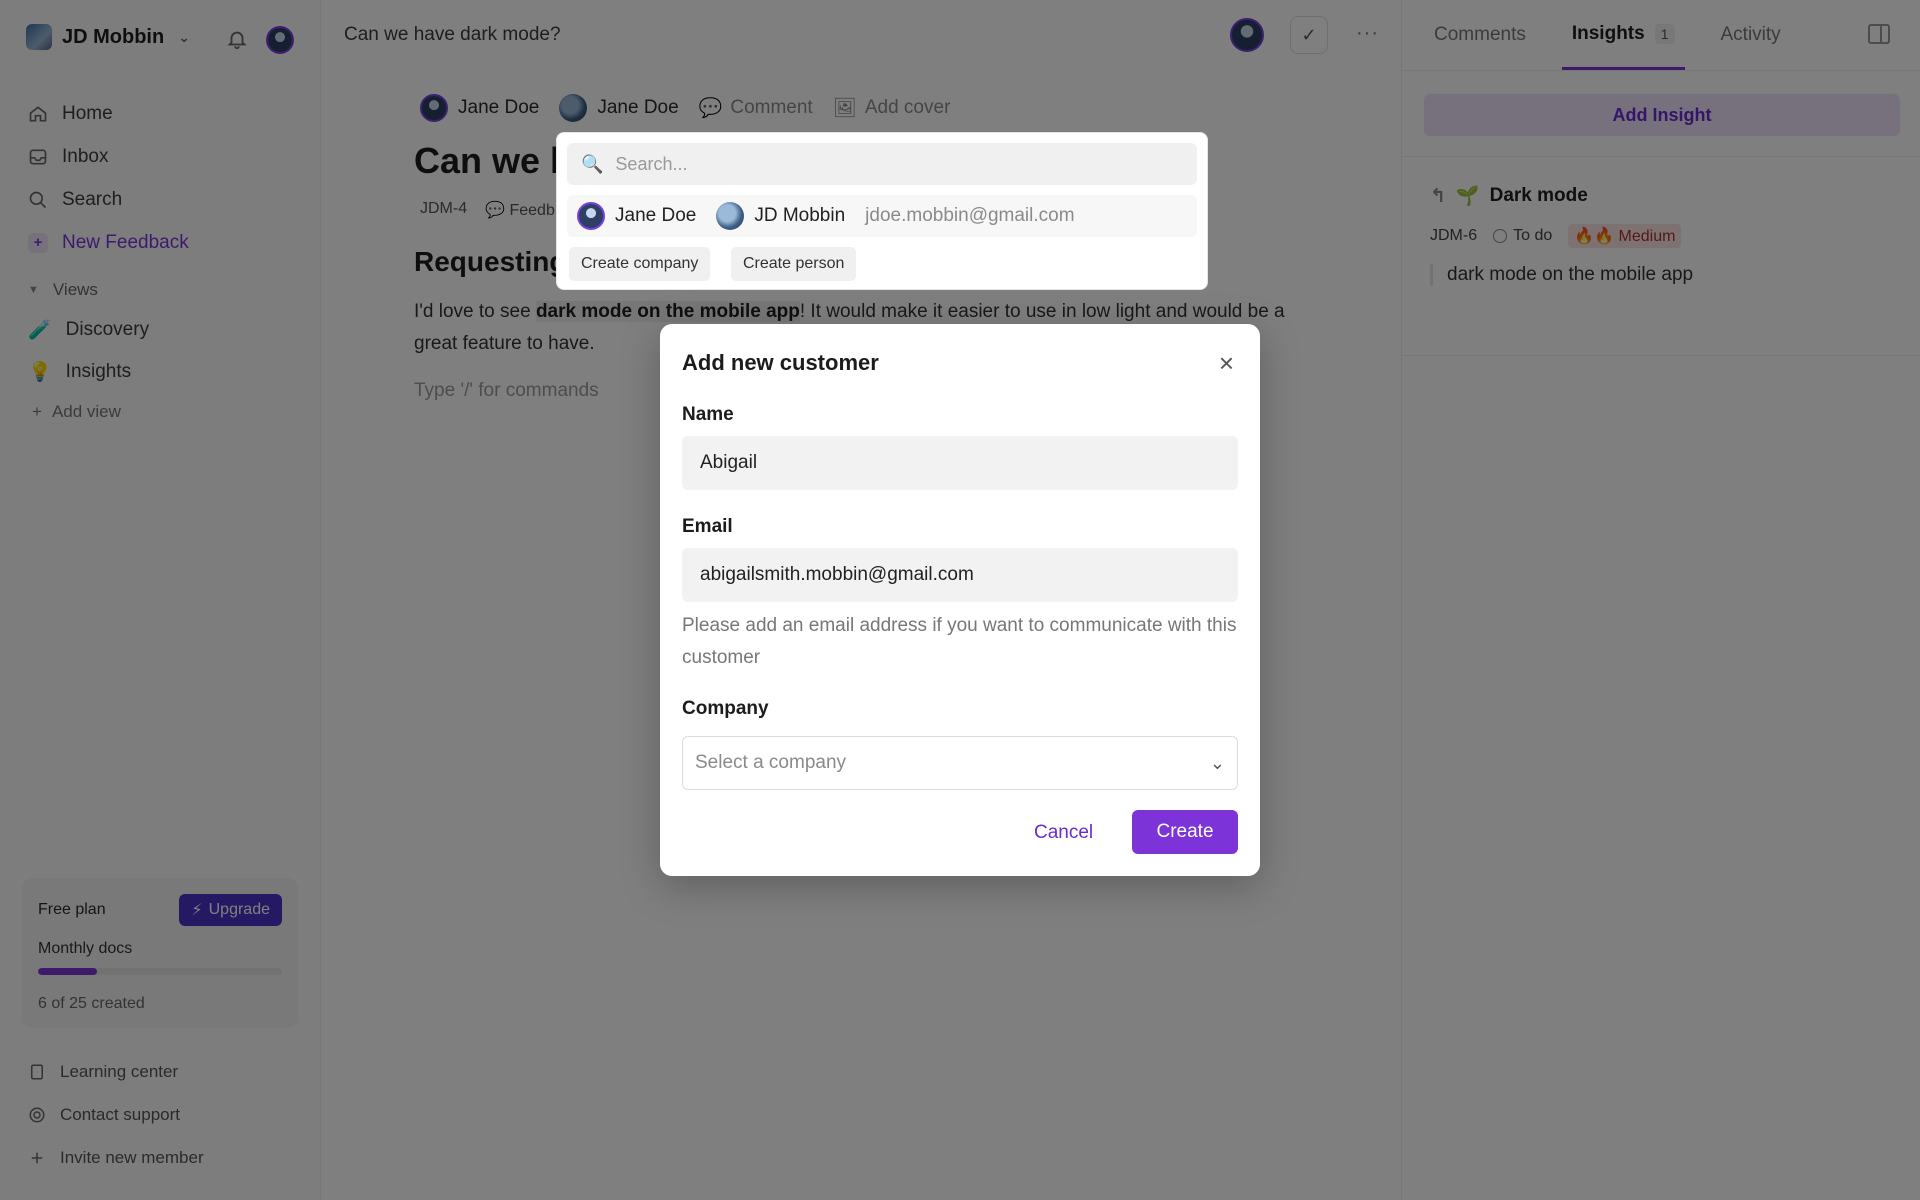  What do you see at coordinates (656, 215) in the screenshot?
I see `option-name: Jane Doe` at bounding box center [656, 215].